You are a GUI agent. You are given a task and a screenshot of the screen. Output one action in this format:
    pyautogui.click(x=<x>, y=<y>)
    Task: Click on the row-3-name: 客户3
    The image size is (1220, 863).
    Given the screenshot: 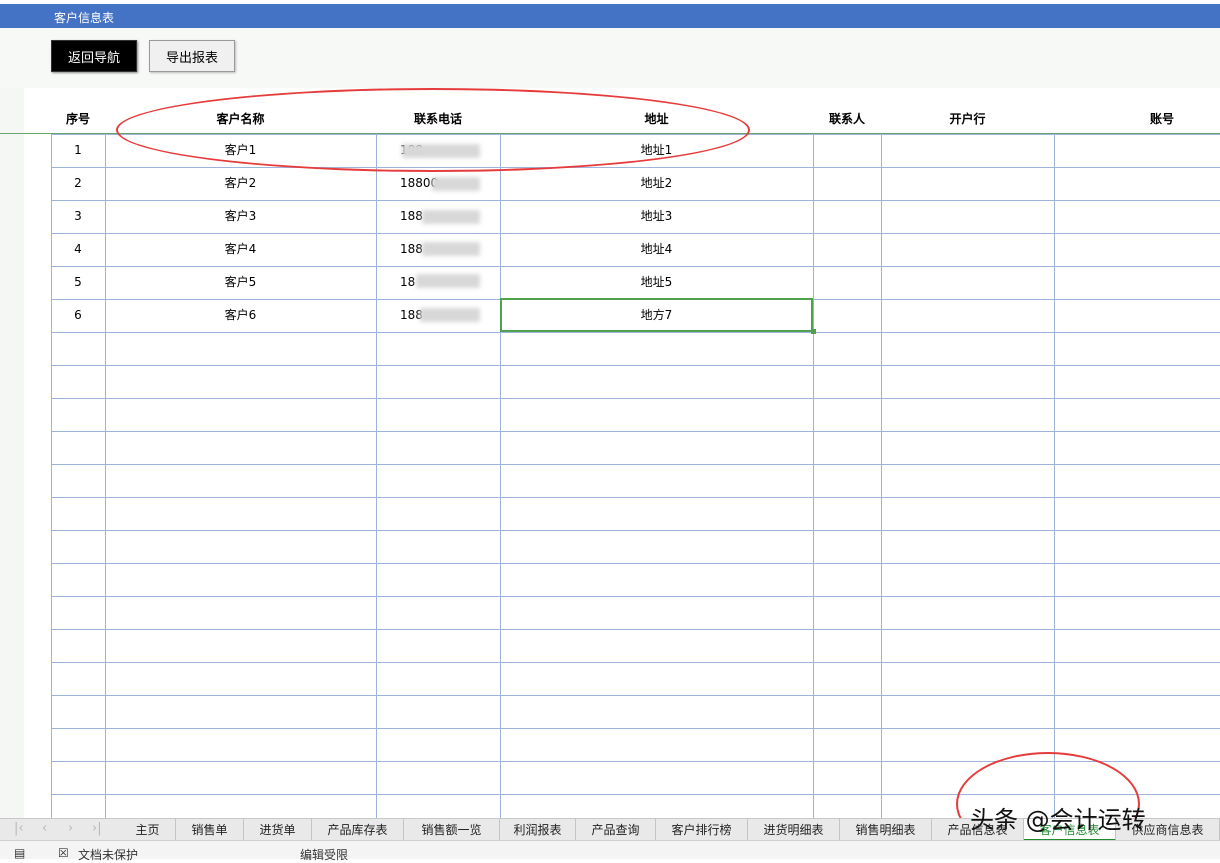 What is the action you would take?
    pyautogui.click(x=240, y=216)
    